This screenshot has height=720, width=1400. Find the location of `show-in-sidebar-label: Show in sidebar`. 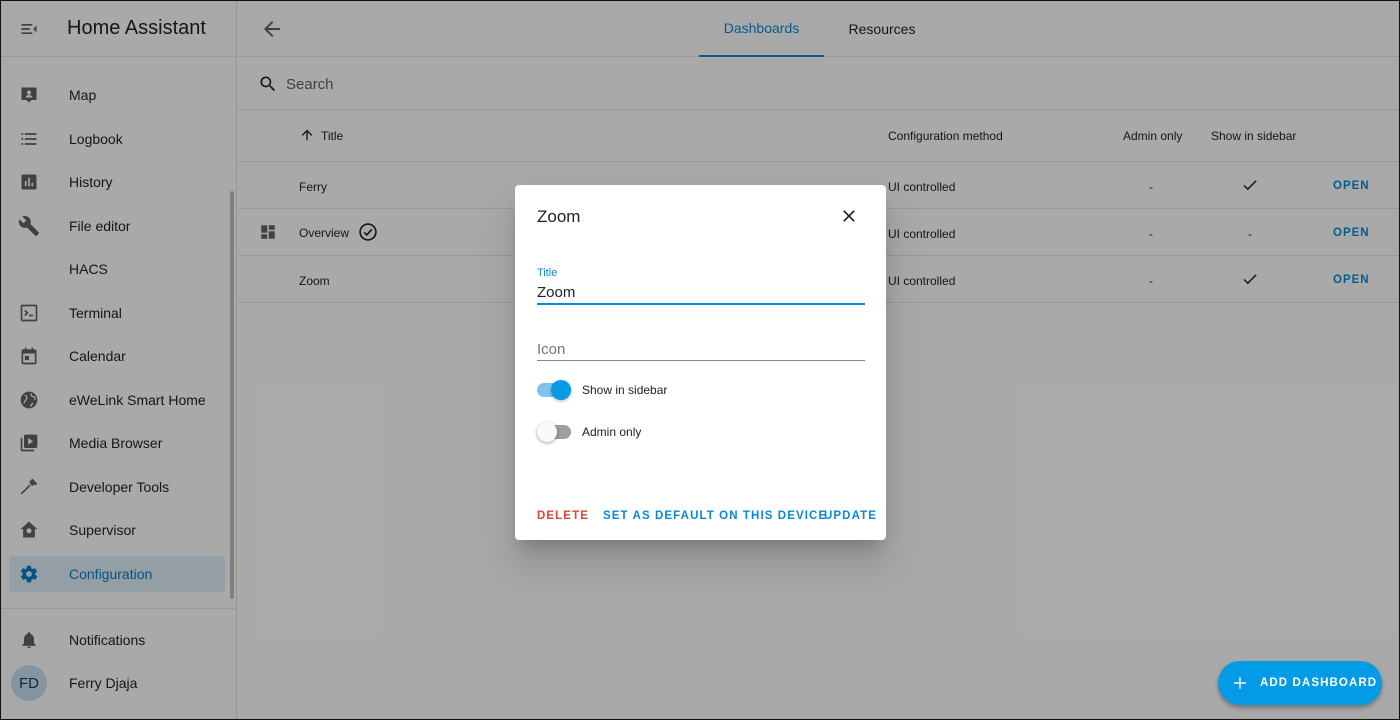

show-in-sidebar-label: Show in sidebar is located at coordinates (625, 390).